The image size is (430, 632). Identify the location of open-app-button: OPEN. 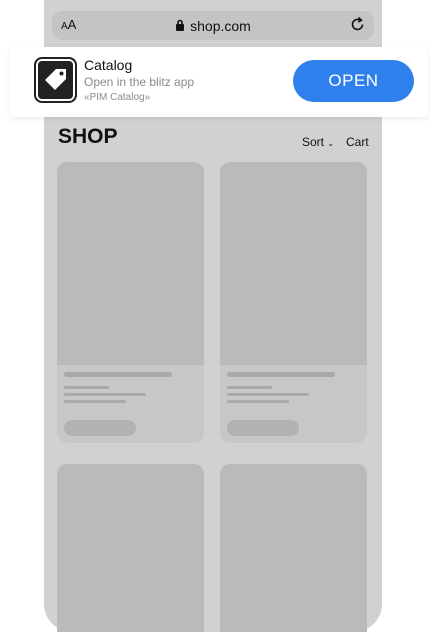
(353, 81).